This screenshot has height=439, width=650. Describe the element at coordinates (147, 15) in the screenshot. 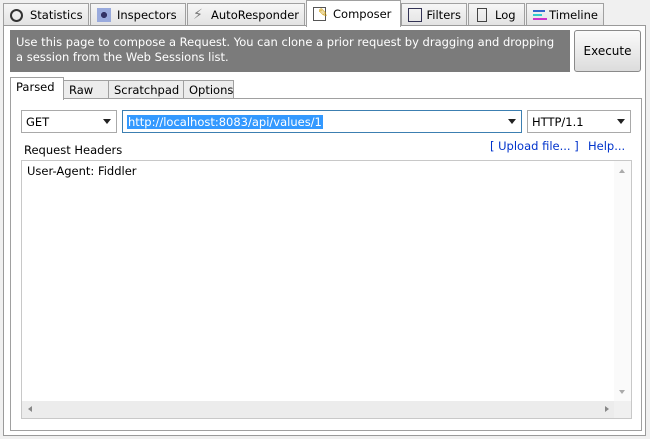

I see `tab-label: Inspectors` at that location.